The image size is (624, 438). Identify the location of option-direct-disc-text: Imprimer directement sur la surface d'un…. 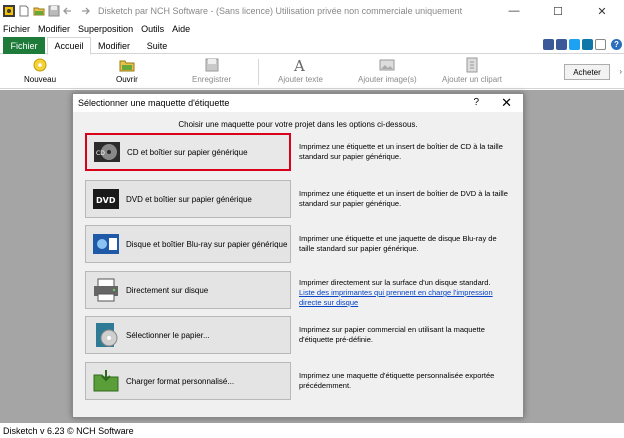
(395, 282).